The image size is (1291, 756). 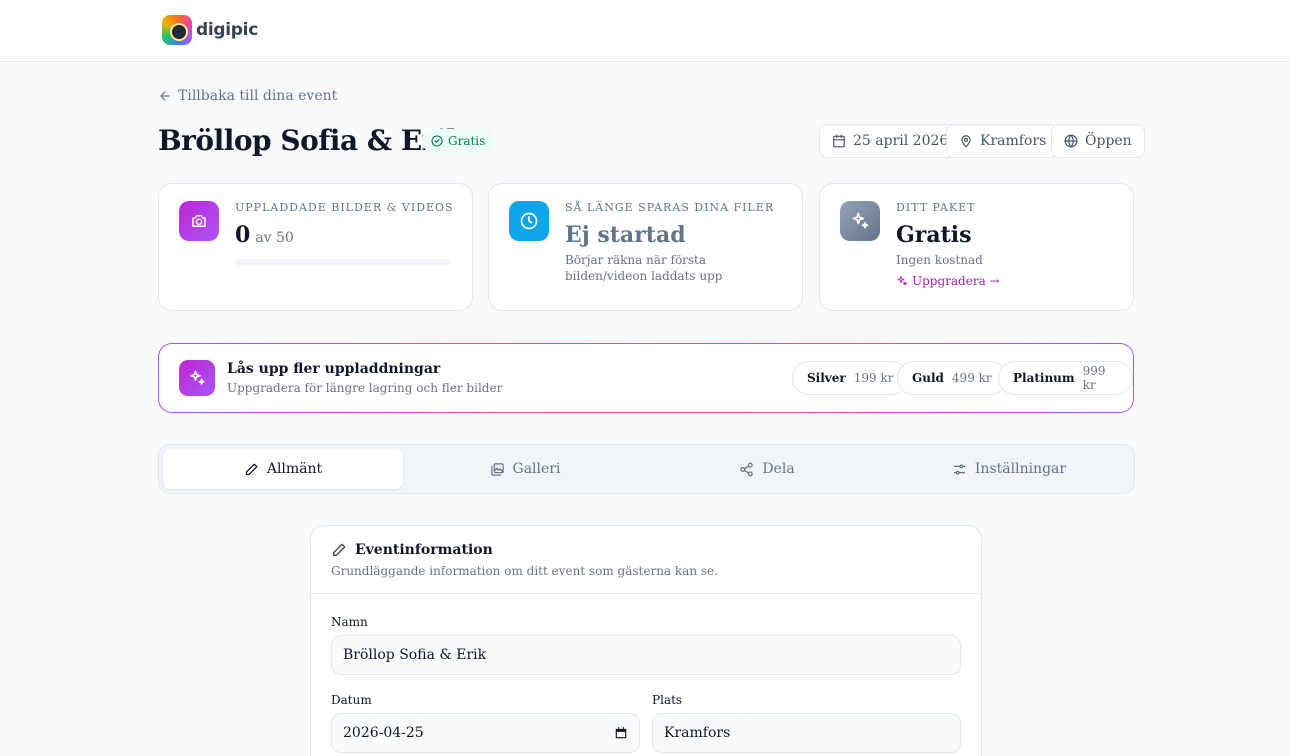 I want to click on location-chip-label: Kramfors, so click(x=1013, y=141).